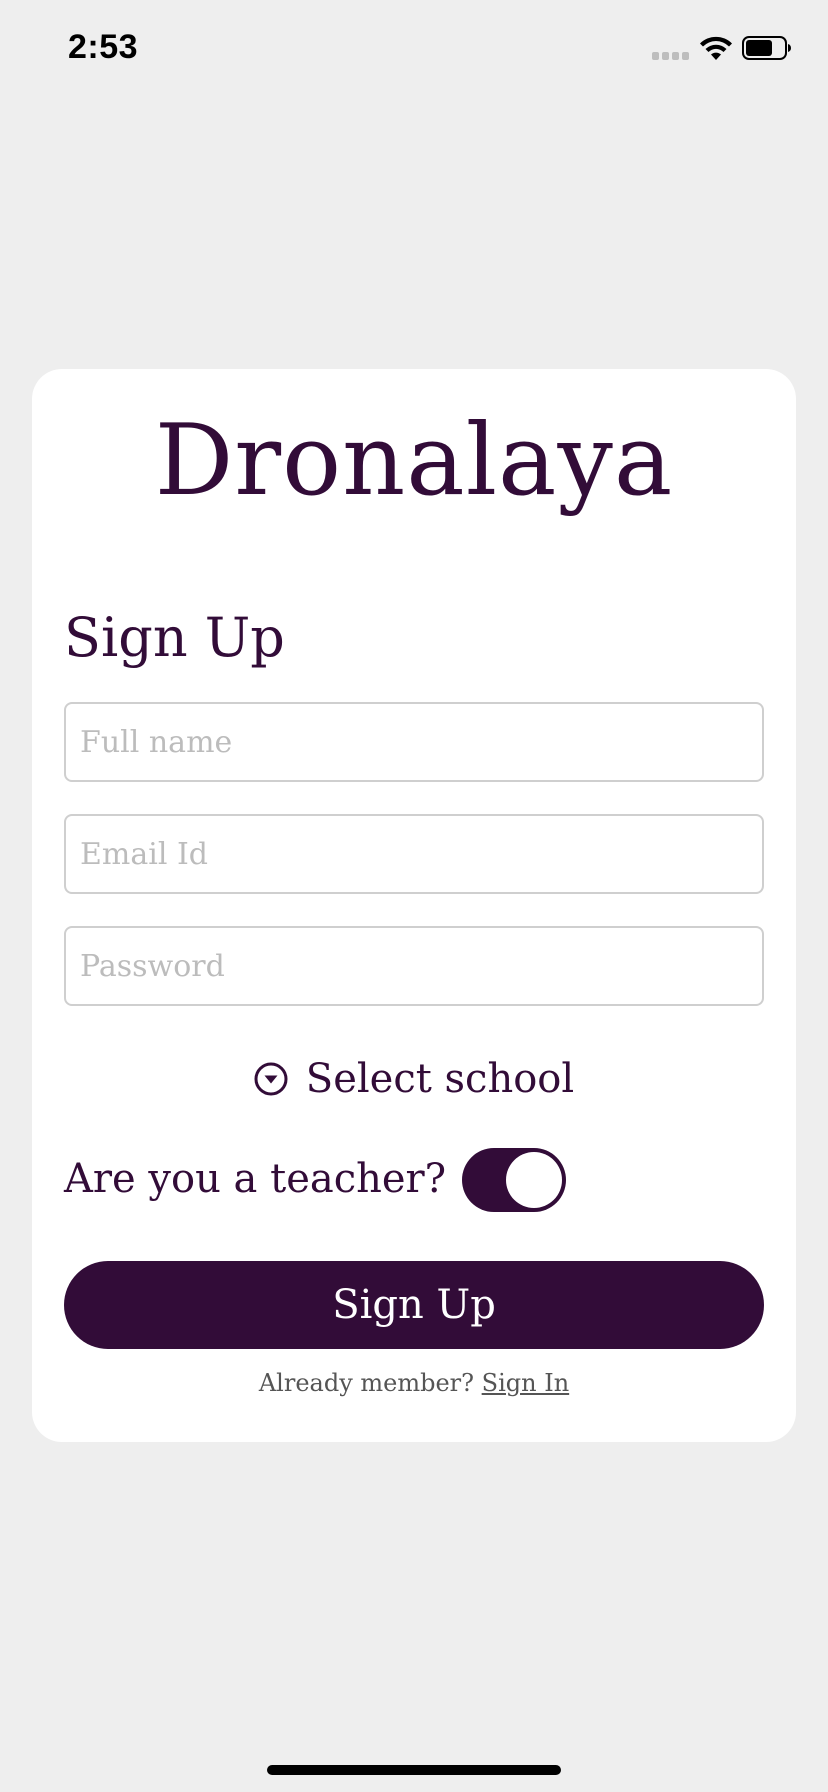 The width and height of the screenshot is (828, 1792). What do you see at coordinates (526, 1383) in the screenshot?
I see `sign-in-link: Sign In` at bounding box center [526, 1383].